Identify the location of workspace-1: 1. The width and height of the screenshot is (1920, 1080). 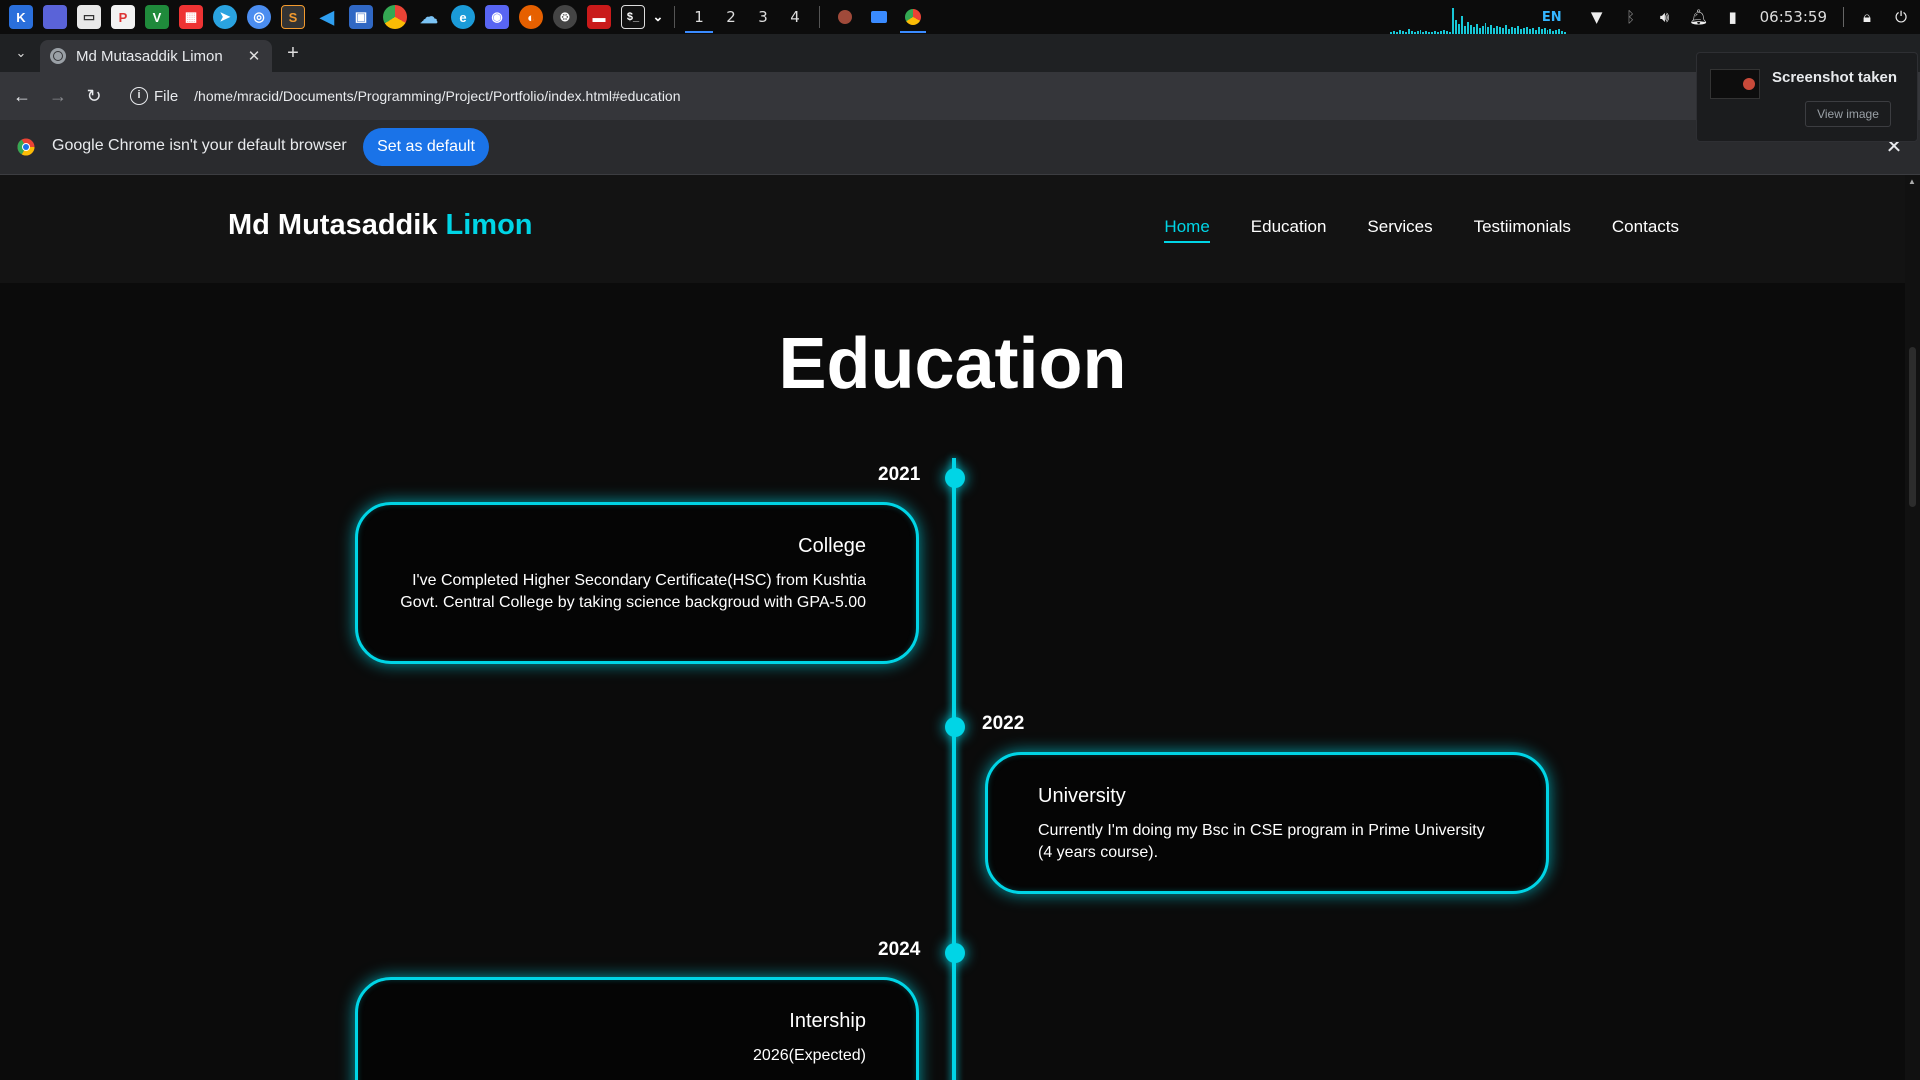
(699, 17).